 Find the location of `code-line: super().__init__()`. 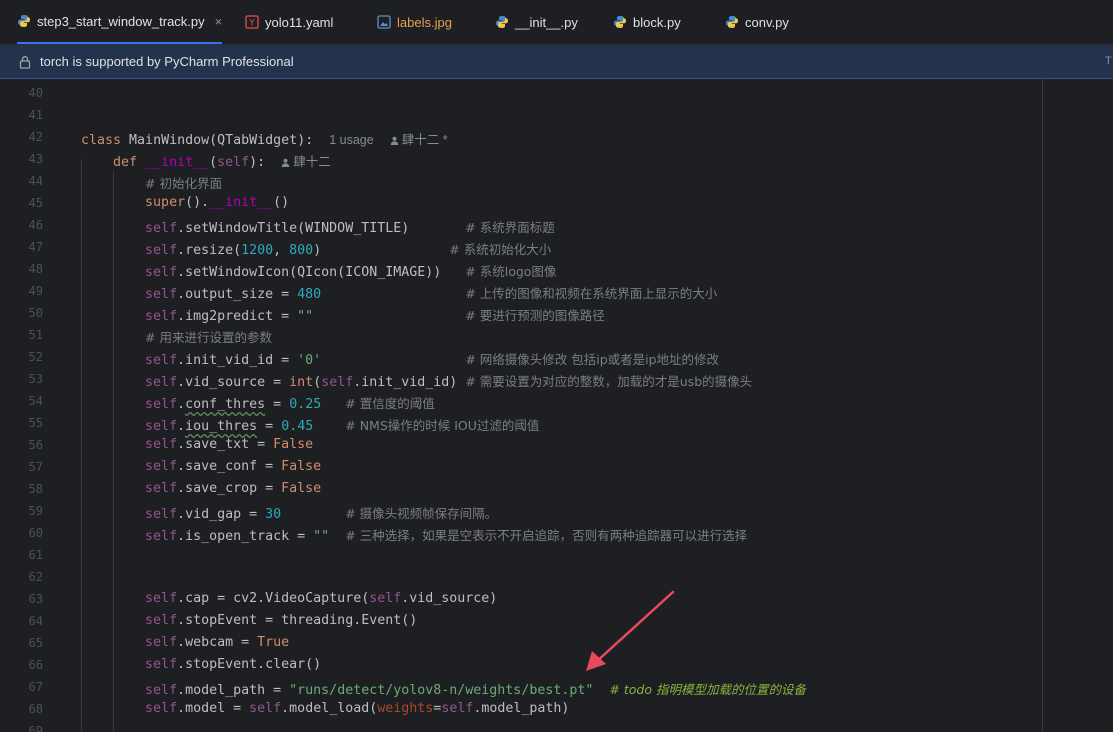

code-line: super().__init__() is located at coordinates (217, 202).